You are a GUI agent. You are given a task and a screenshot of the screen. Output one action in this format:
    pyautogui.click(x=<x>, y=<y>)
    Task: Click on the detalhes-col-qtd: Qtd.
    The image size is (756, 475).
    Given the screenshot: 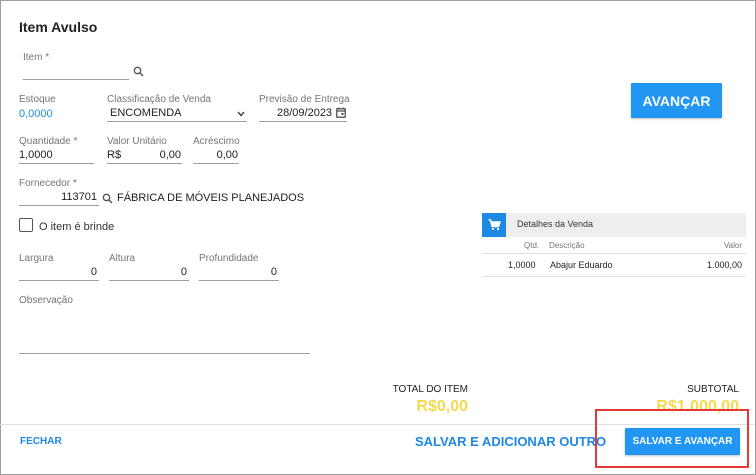 What is the action you would take?
    pyautogui.click(x=532, y=245)
    